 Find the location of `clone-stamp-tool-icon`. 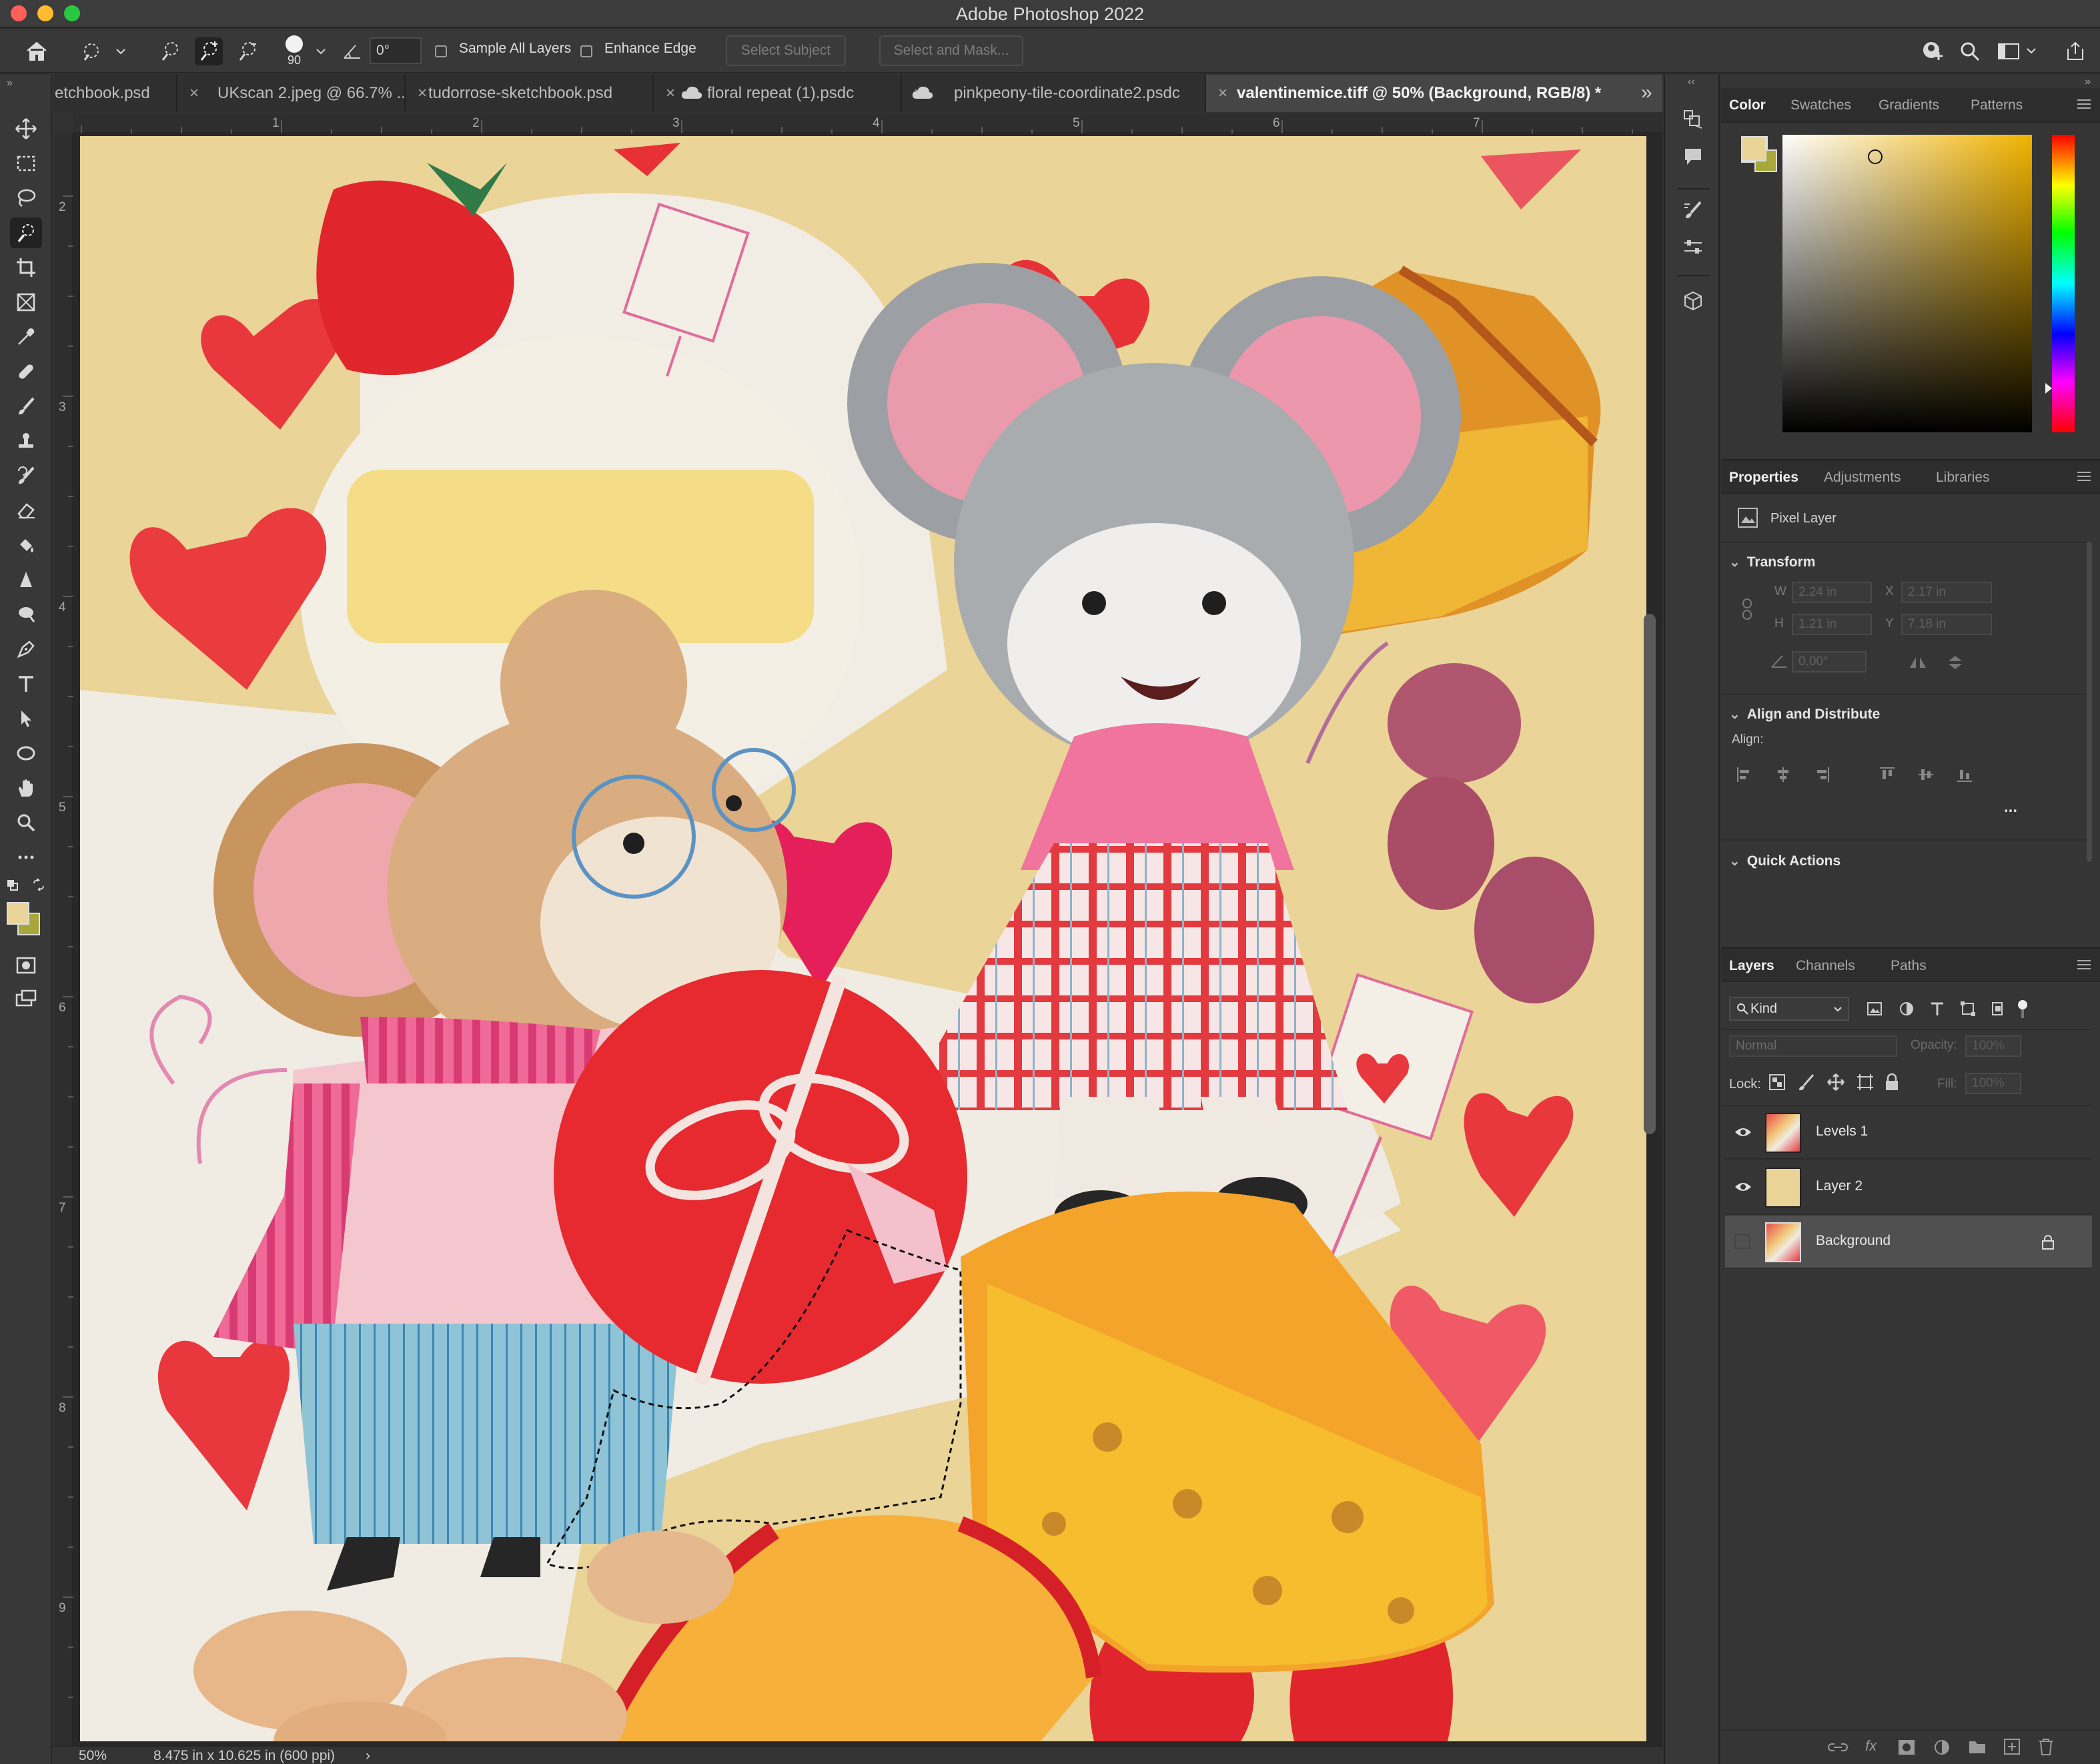

clone-stamp-tool-icon is located at coordinates (26, 441).